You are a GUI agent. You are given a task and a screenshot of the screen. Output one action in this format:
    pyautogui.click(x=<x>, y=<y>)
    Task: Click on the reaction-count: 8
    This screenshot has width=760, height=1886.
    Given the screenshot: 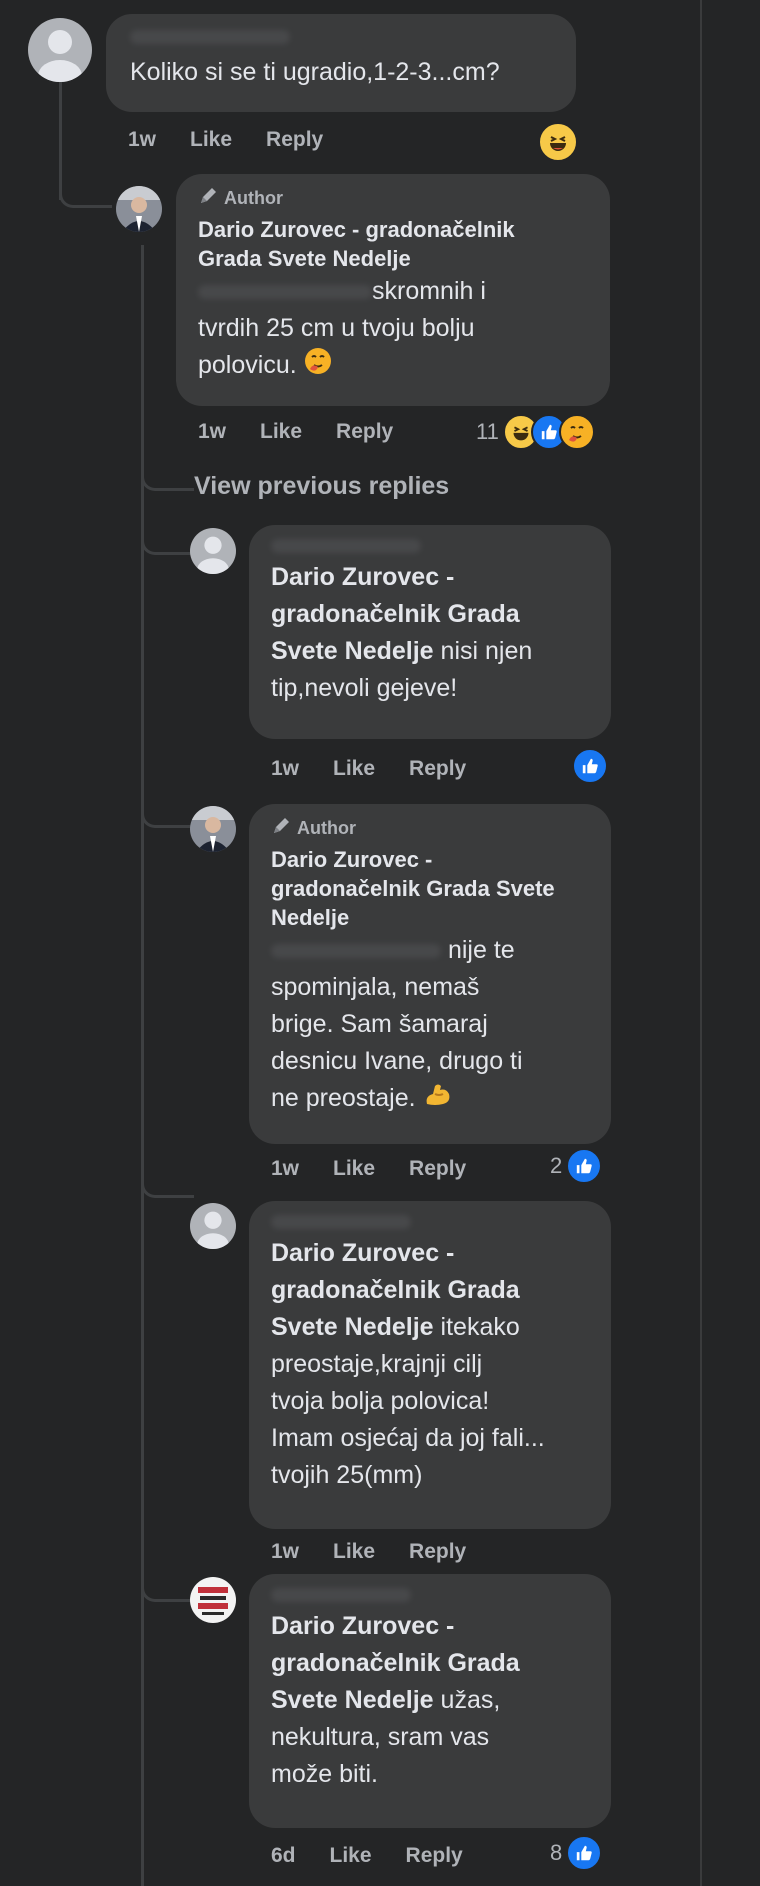 What is the action you would take?
    pyautogui.click(x=556, y=1852)
    